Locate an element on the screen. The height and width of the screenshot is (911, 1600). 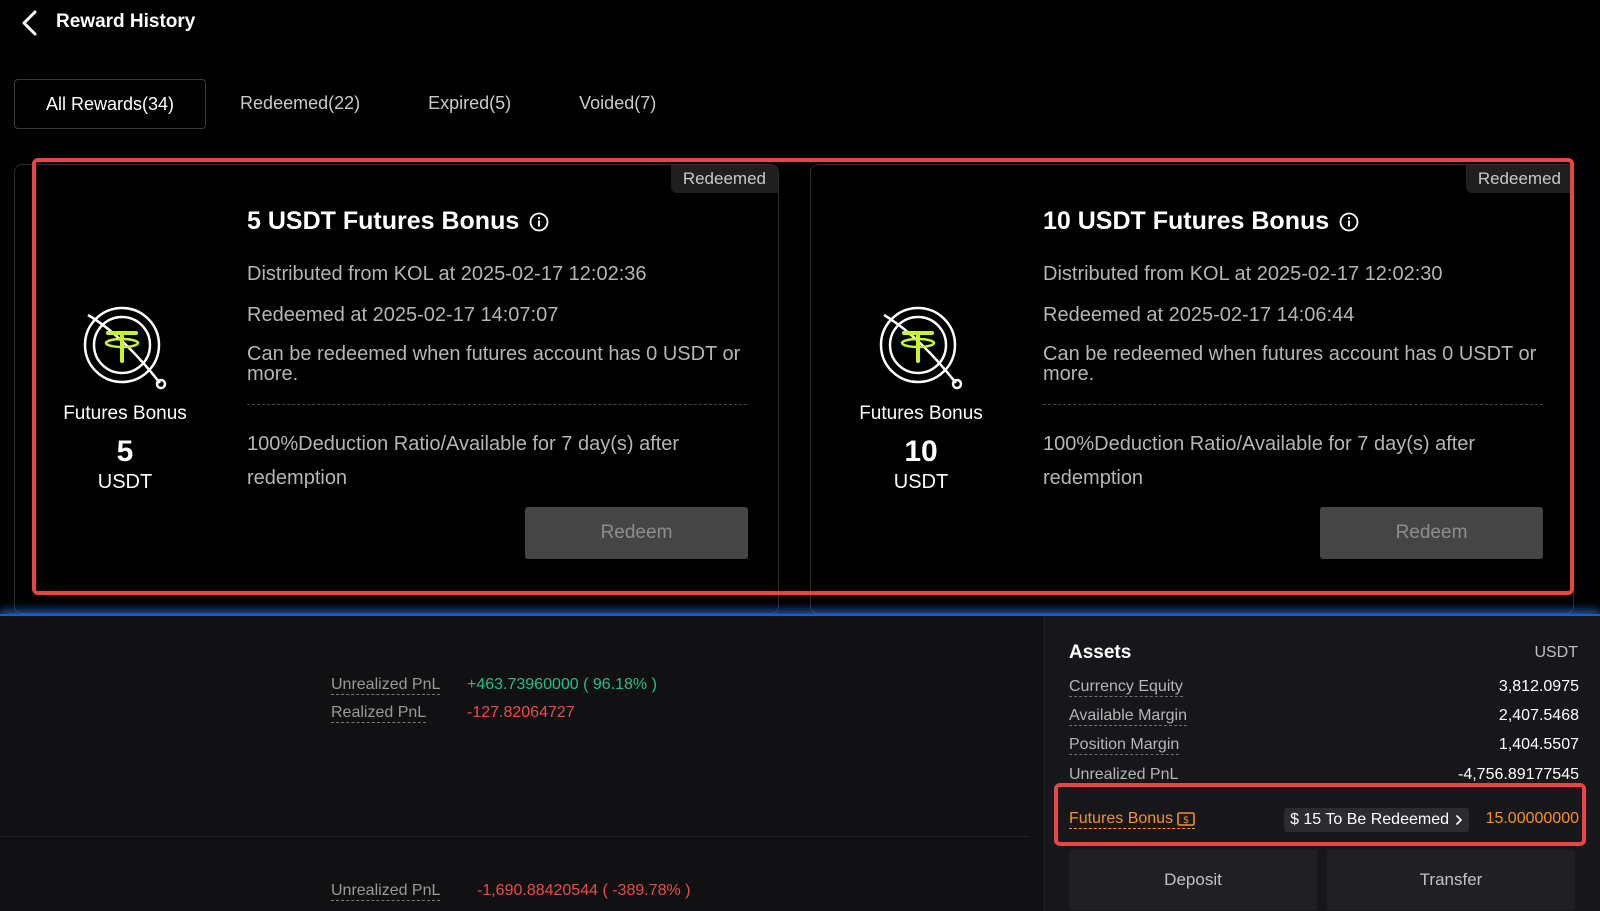
transfer-button: Transfer is located at coordinates (1451, 880).